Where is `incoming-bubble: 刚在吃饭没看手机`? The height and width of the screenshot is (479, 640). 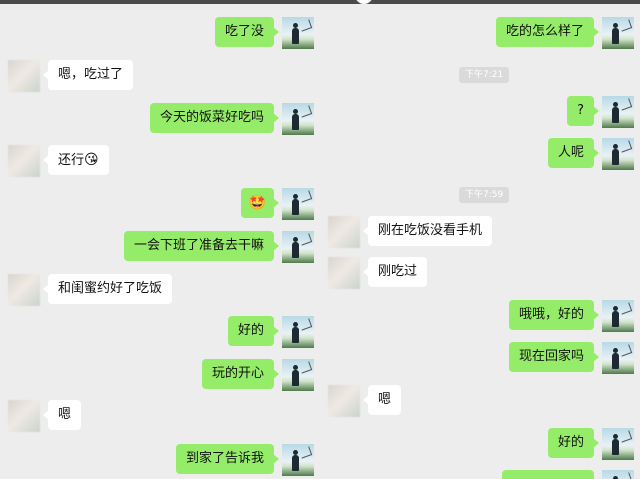 incoming-bubble: 刚在吃饭没看手机 is located at coordinates (427, 231).